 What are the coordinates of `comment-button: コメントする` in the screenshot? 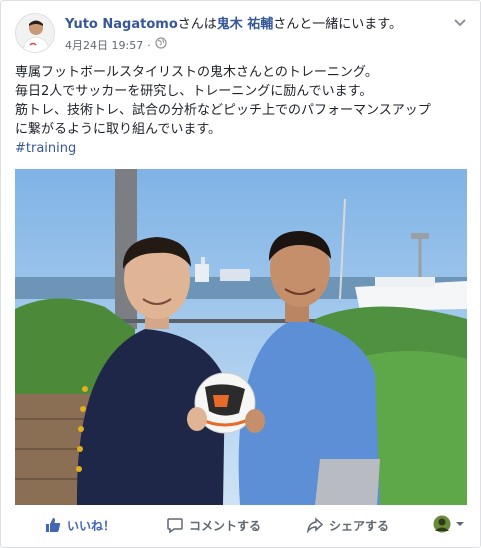 It's located at (214, 525).